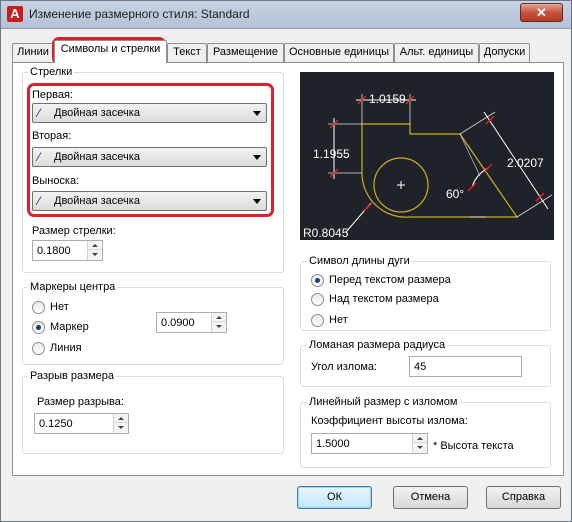 This screenshot has width=572, height=522. What do you see at coordinates (38, 327) in the screenshot?
I see `radio-mark` at bounding box center [38, 327].